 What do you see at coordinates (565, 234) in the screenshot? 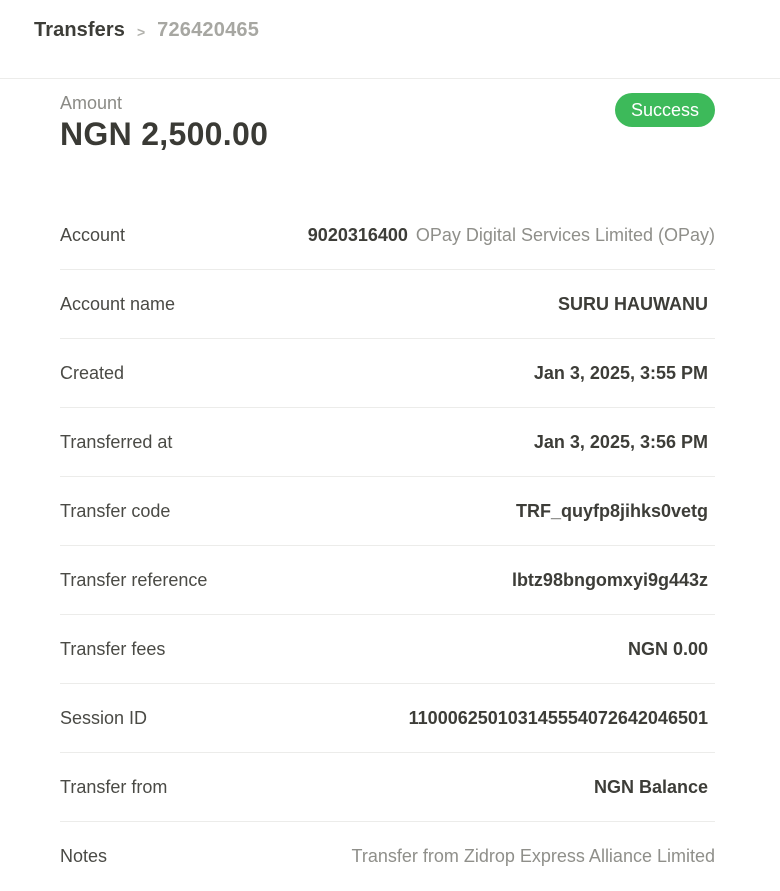
I see `account-bank-name: OPay Digital Services Limited (OPay)` at bounding box center [565, 234].